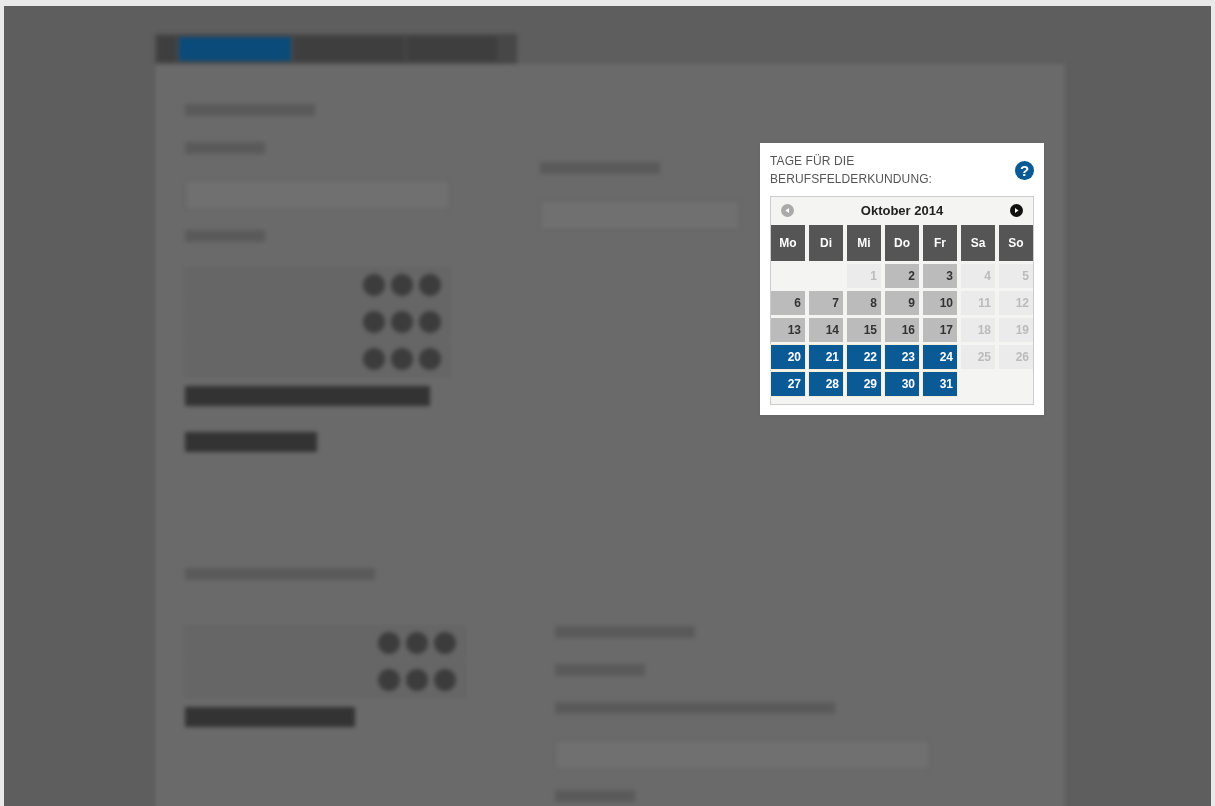 Image resolution: width=1215 pixels, height=806 pixels. I want to click on calendar-day: 8, so click(864, 302).